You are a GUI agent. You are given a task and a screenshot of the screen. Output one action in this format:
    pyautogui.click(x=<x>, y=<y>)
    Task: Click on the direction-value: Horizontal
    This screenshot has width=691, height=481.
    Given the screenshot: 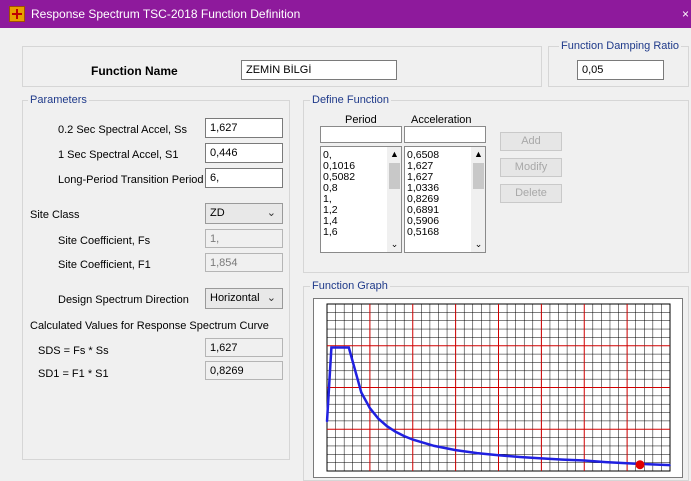 What is the action you would take?
    pyautogui.click(x=235, y=298)
    